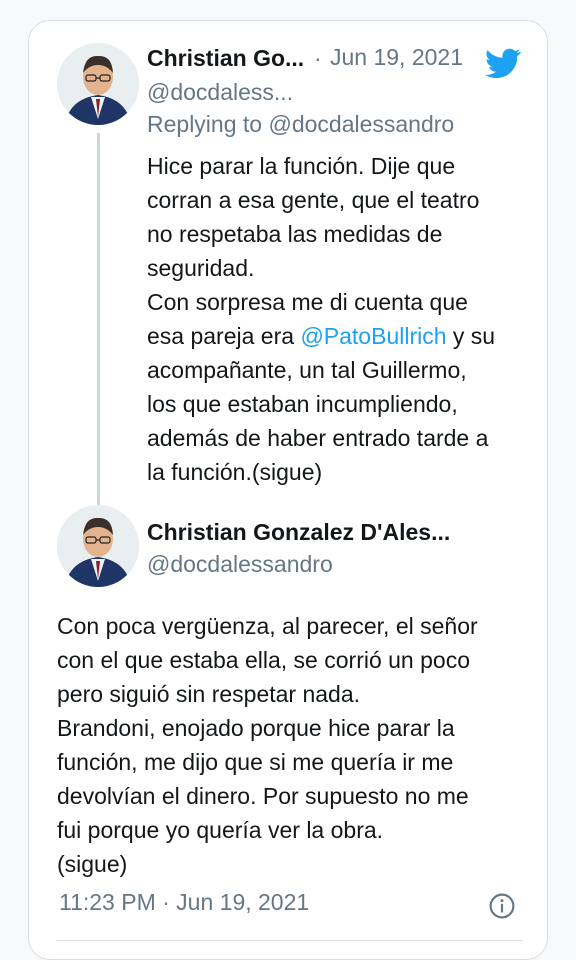 This screenshot has height=960, width=576. I want to click on tweet-line: Brandoni, enojado porque hice parar la, so click(256, 728).